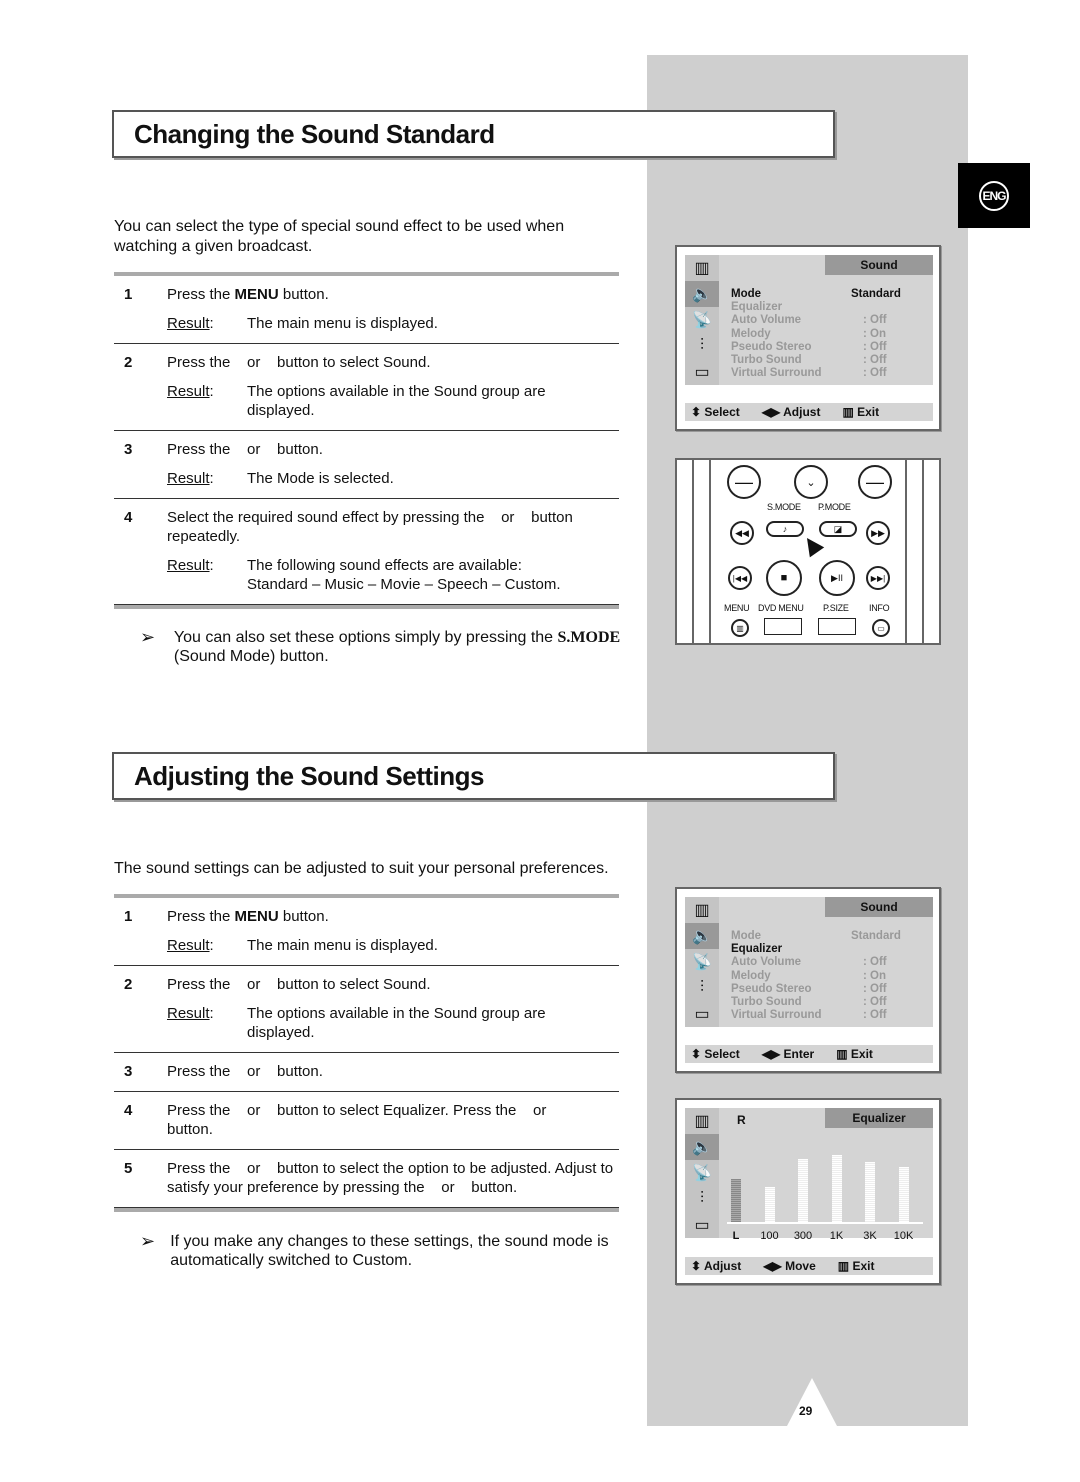  I want to click on tape-icon: ▭, so click(702, 372).